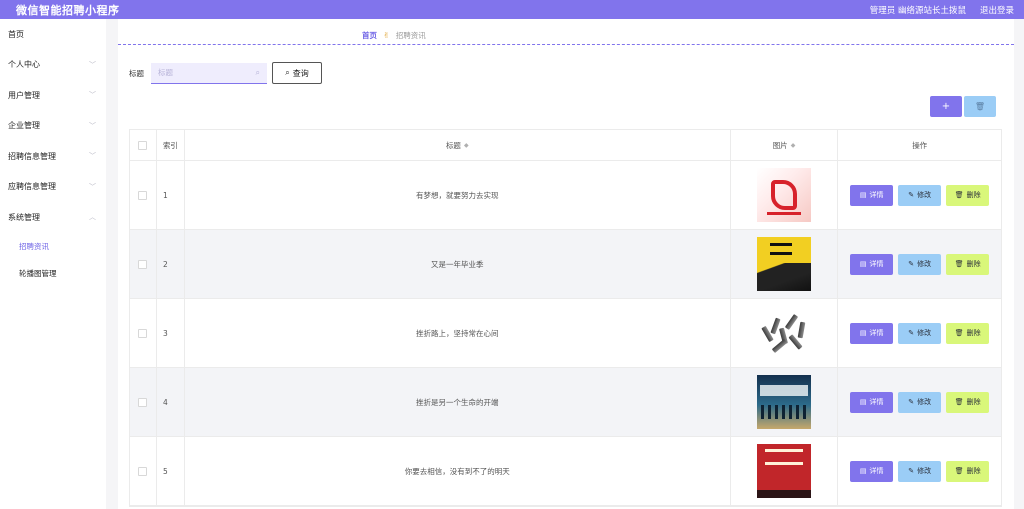 The width and height of the screenshot is (1024, 509). I want to click on table-row: 4 挫折是另一个生命的开端 ▤ 详情 ✎ 修改 🗑 删除, so click(565, 402).